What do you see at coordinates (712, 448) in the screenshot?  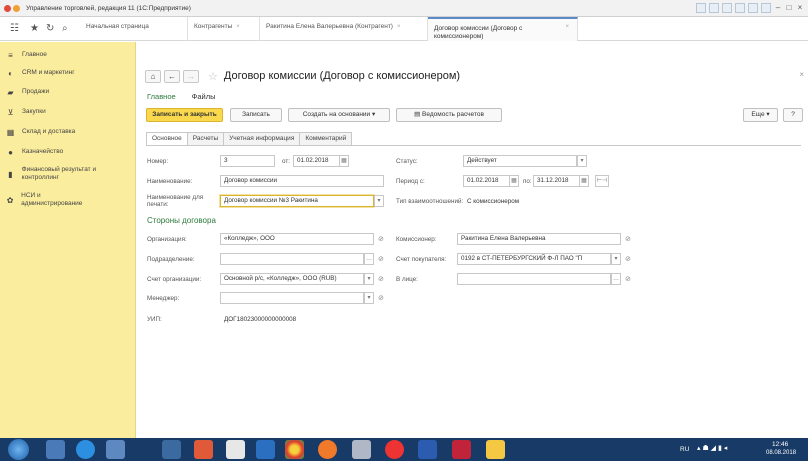 I see `tray-icons: ▴ ☗ ◢ ▮ ◂` at bounding box center [712, 448].